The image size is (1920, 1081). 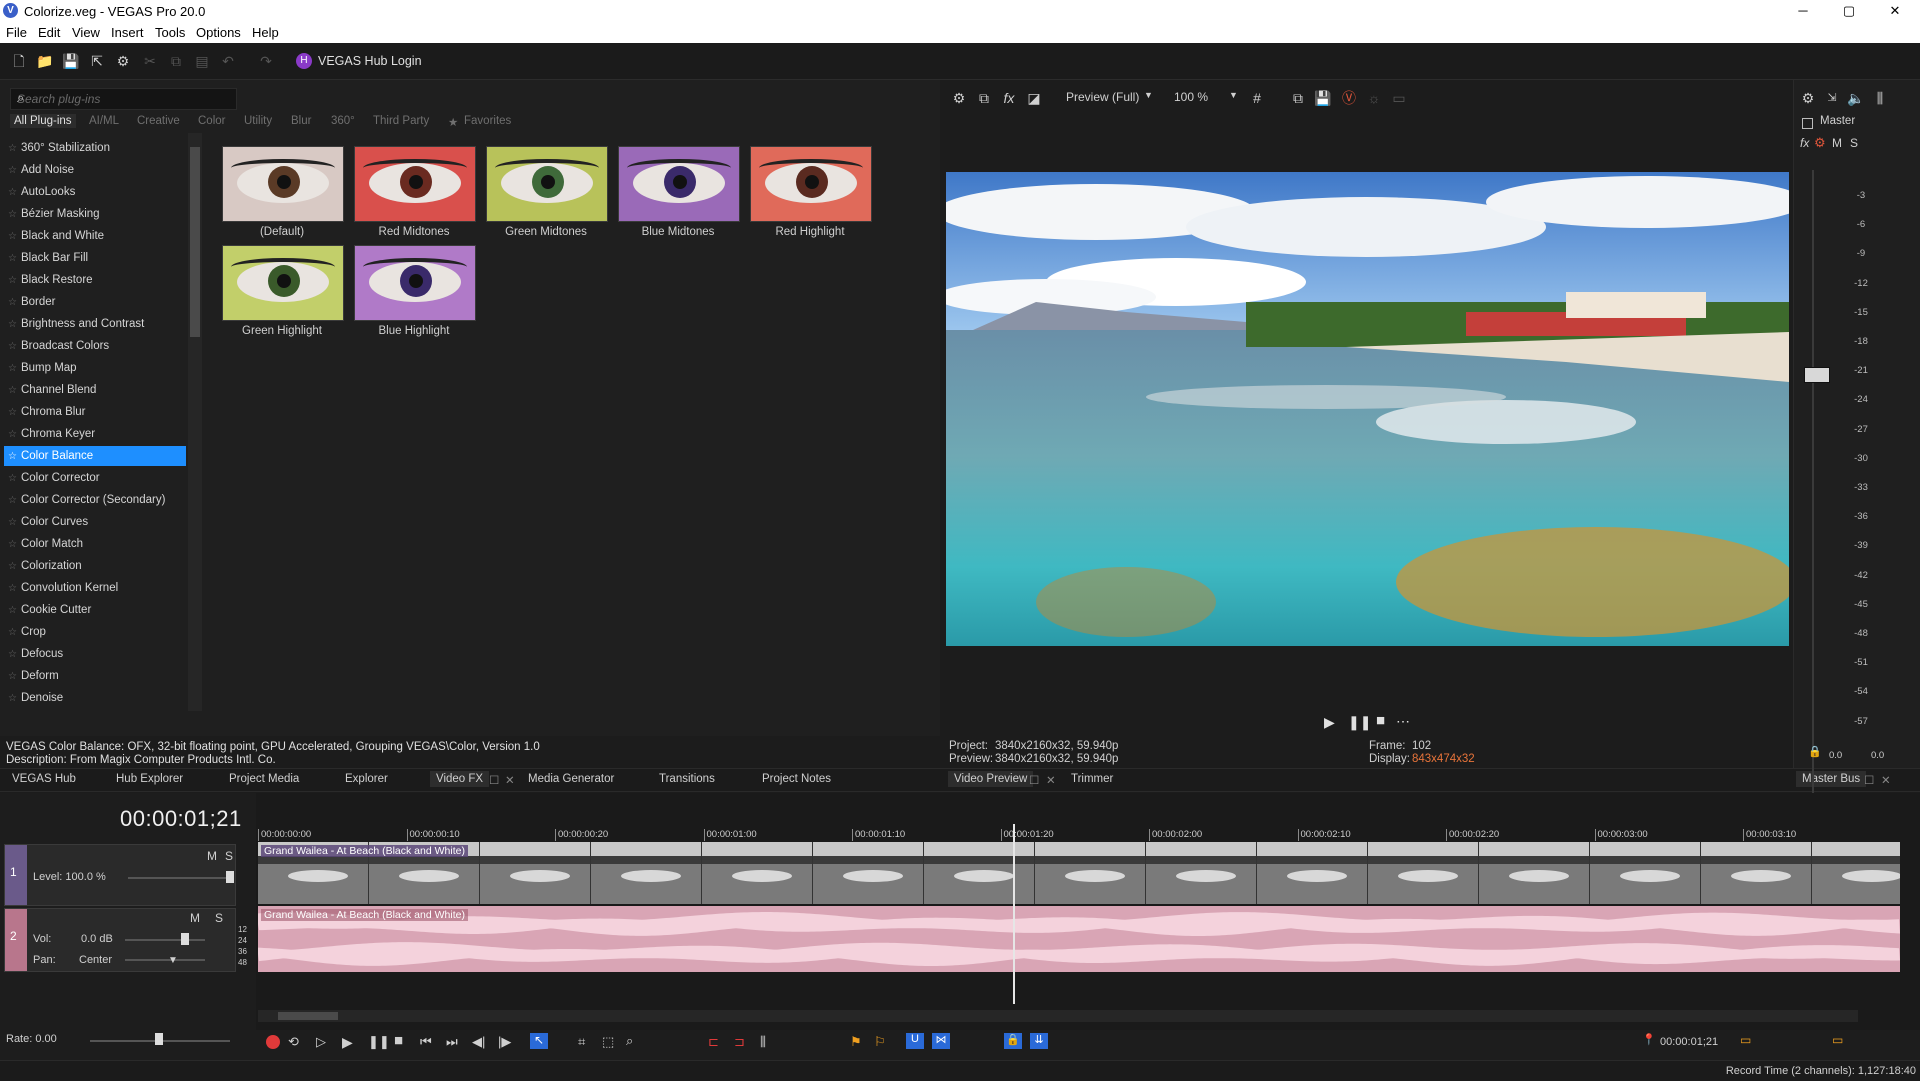 What do you see at coordinates (1837, 143) in the screenshot?
I see `master-mute: M` at bounding box center [1837, 143].